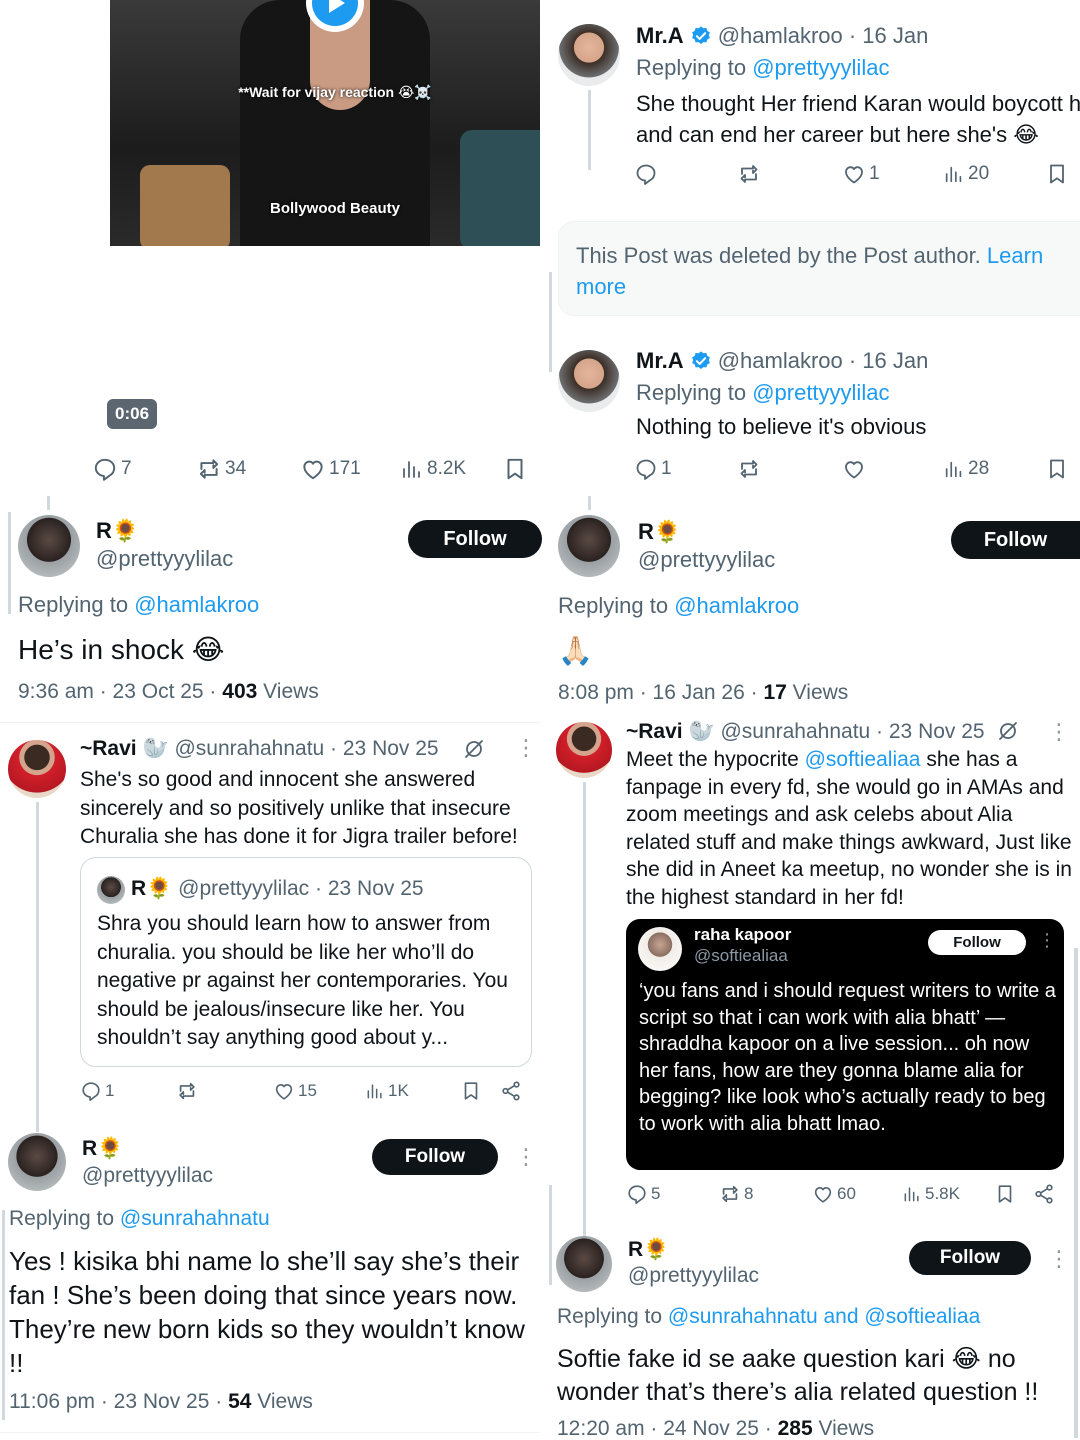 Image resolution: width=1080 pixels, height=1440 pixels. What do you see at coordinates (637, 1194) in the screenshot?
I see `reply-icon` at bounding box center [637, 1194].